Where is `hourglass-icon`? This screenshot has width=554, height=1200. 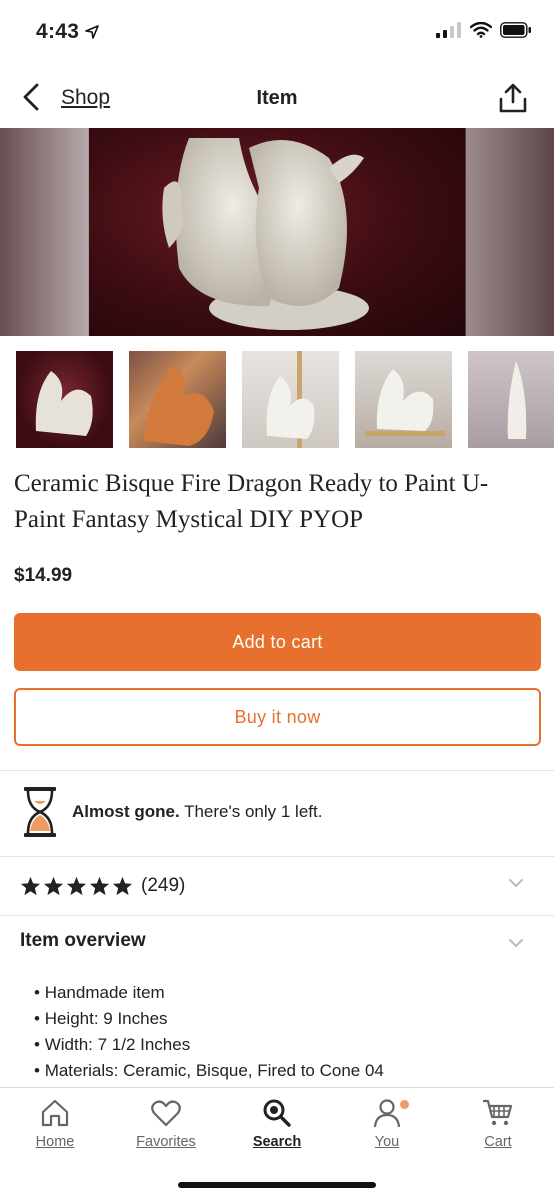
hourglass-icon is located at coordinates (40, 812).